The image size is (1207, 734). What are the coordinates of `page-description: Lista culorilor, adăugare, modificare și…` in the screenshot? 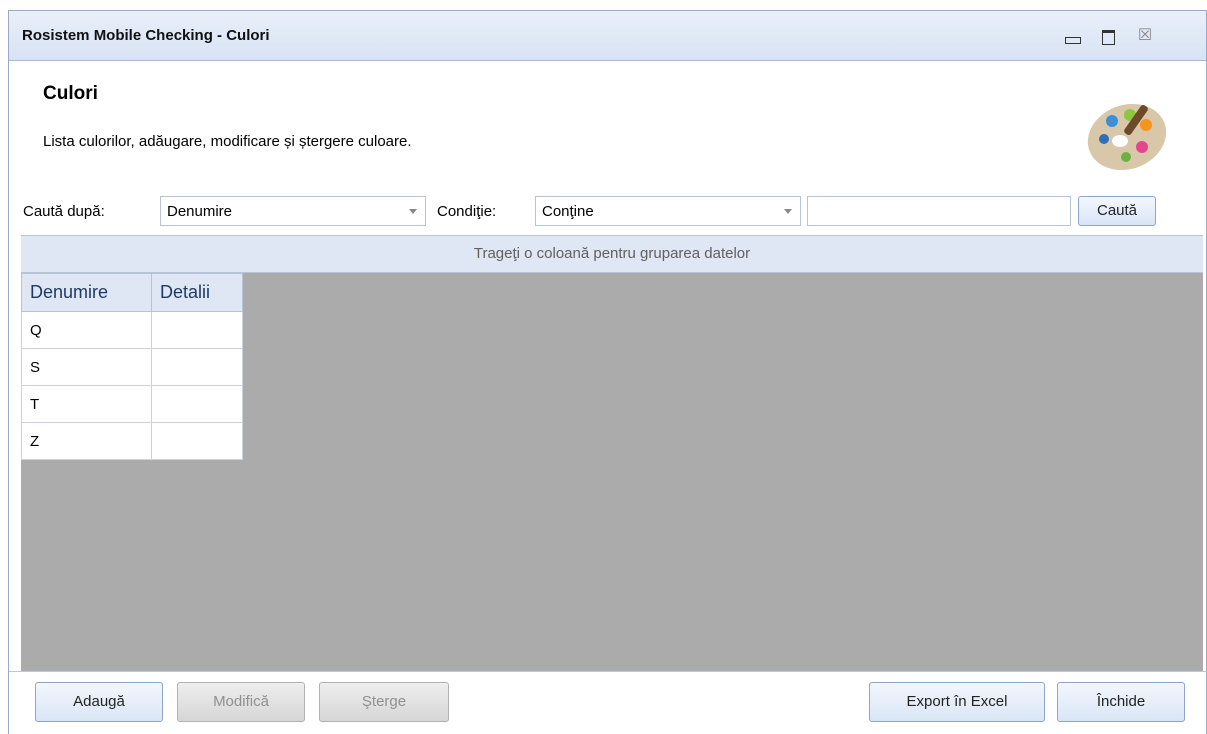 It's located at (227, 141).